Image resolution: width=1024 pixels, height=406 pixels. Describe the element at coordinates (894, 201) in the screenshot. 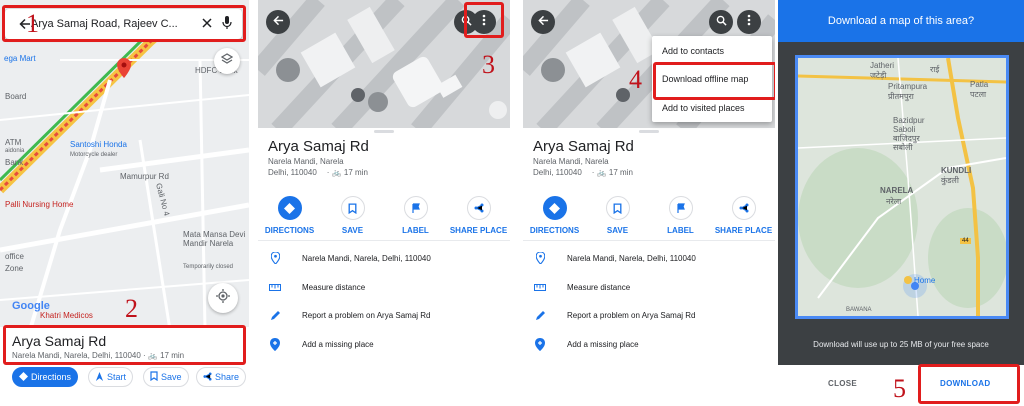

I see `map-label-narela-hi: नरेला` at that location.